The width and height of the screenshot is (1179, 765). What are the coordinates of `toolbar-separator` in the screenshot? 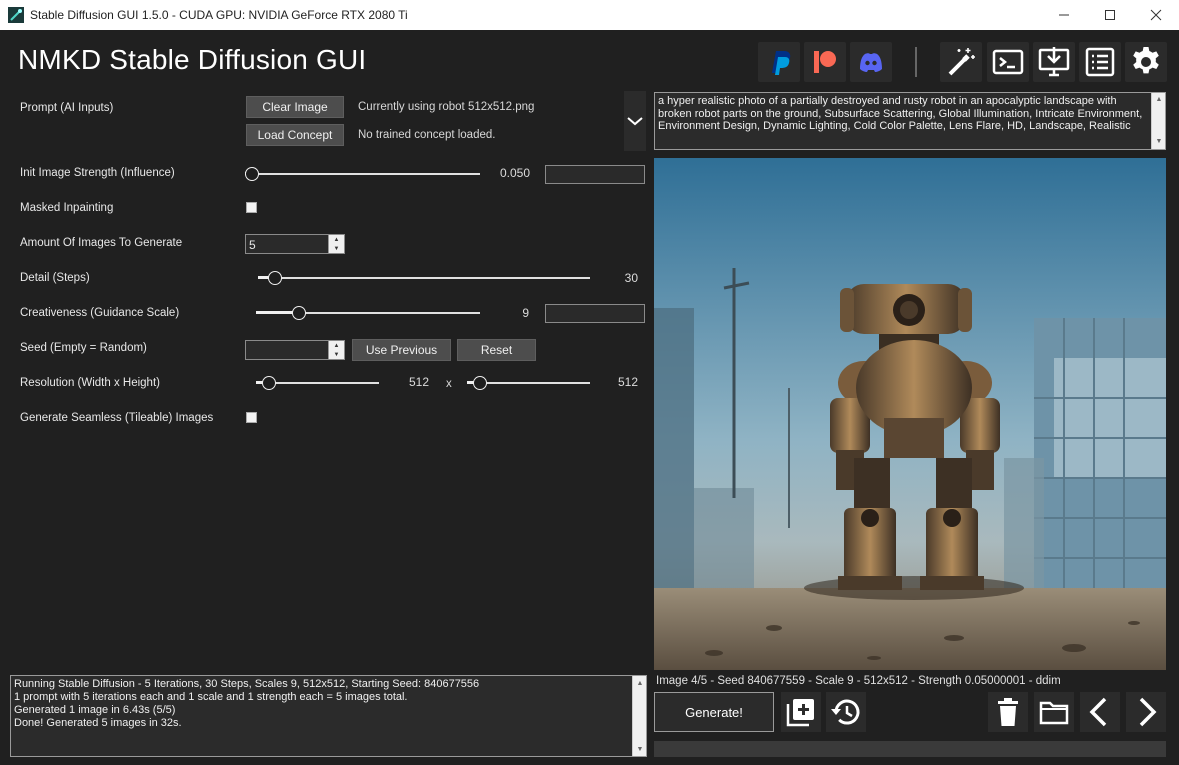 It's located at (916, 62).